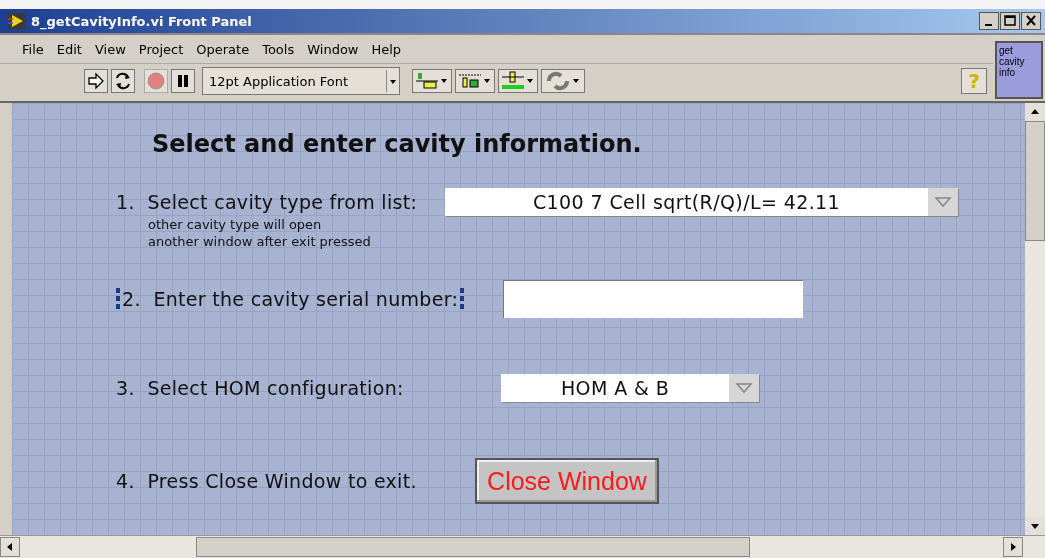 The image size is (1045, 558). Describe the element at coordinates (161, 49) in the screenshot. I see `menu-item: Project` at that location.